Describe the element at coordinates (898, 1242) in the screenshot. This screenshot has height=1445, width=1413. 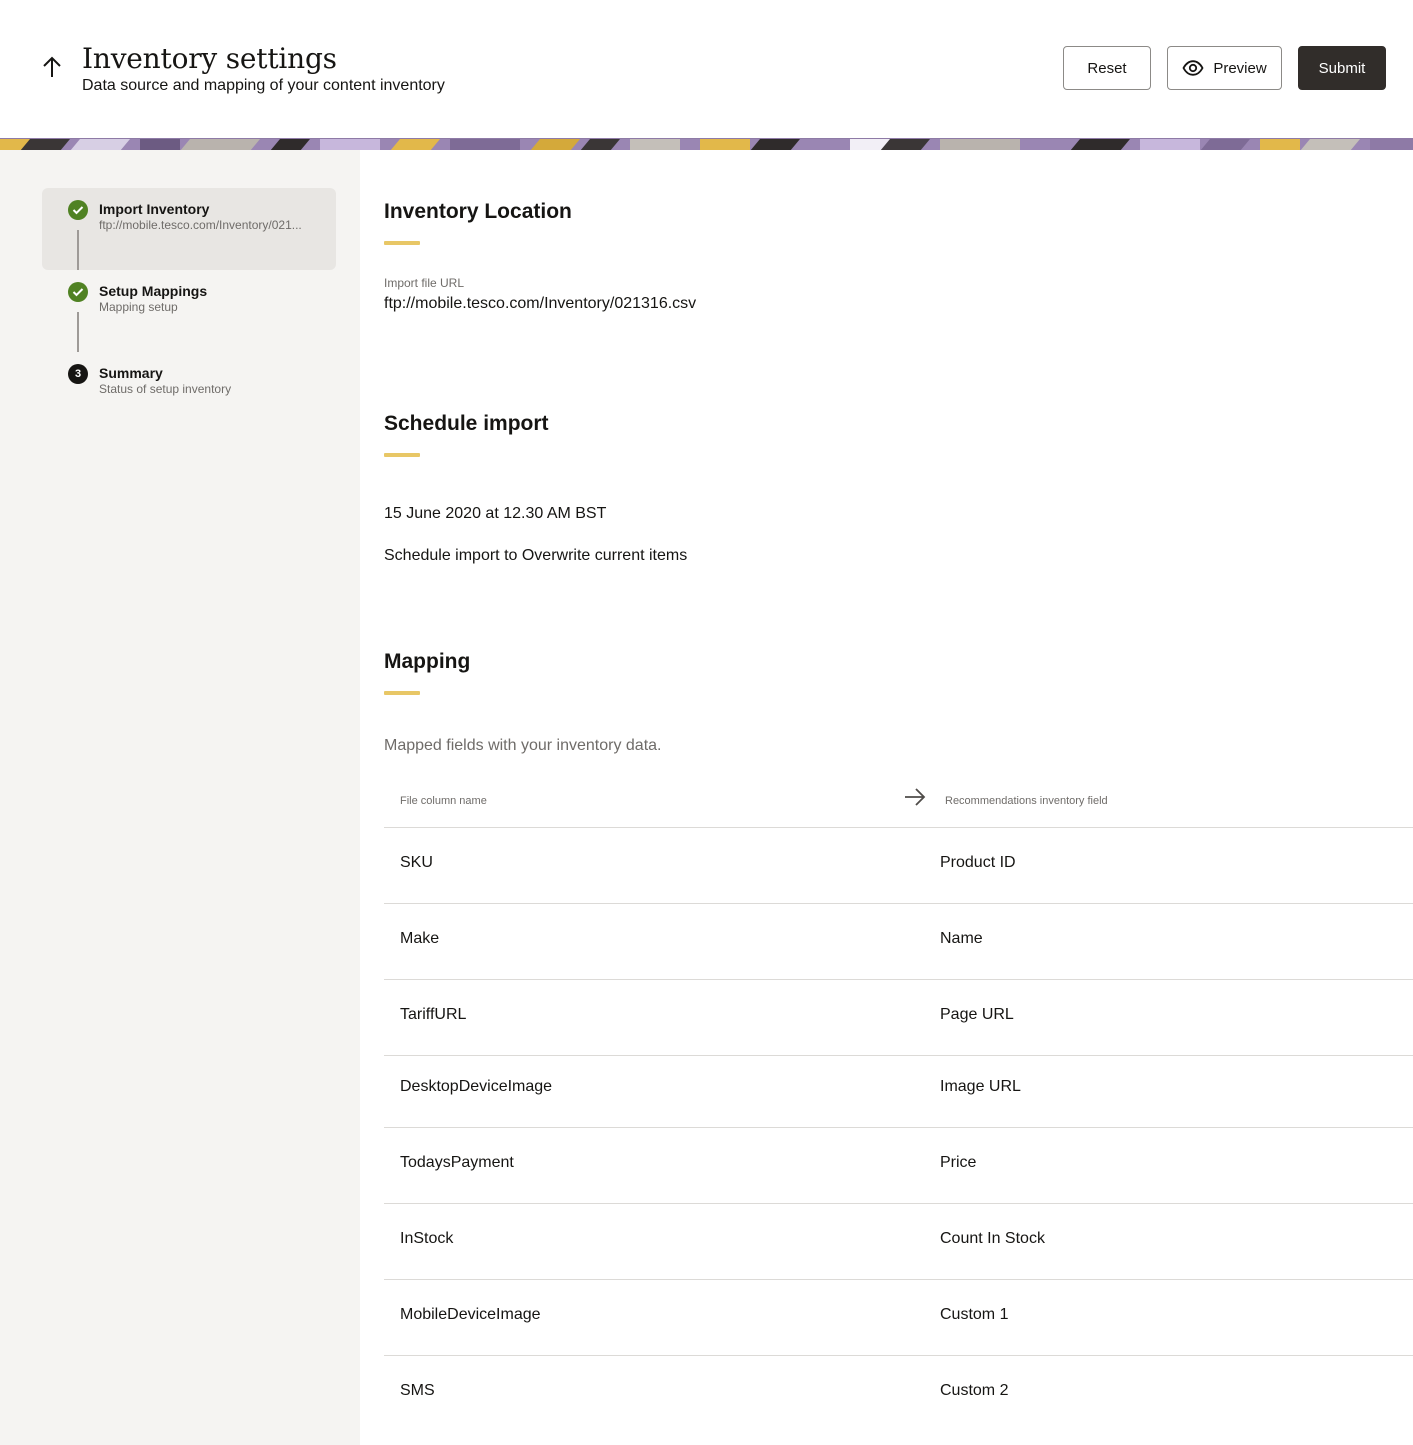
I see `table-row: InStock Count In Stock` at that location.